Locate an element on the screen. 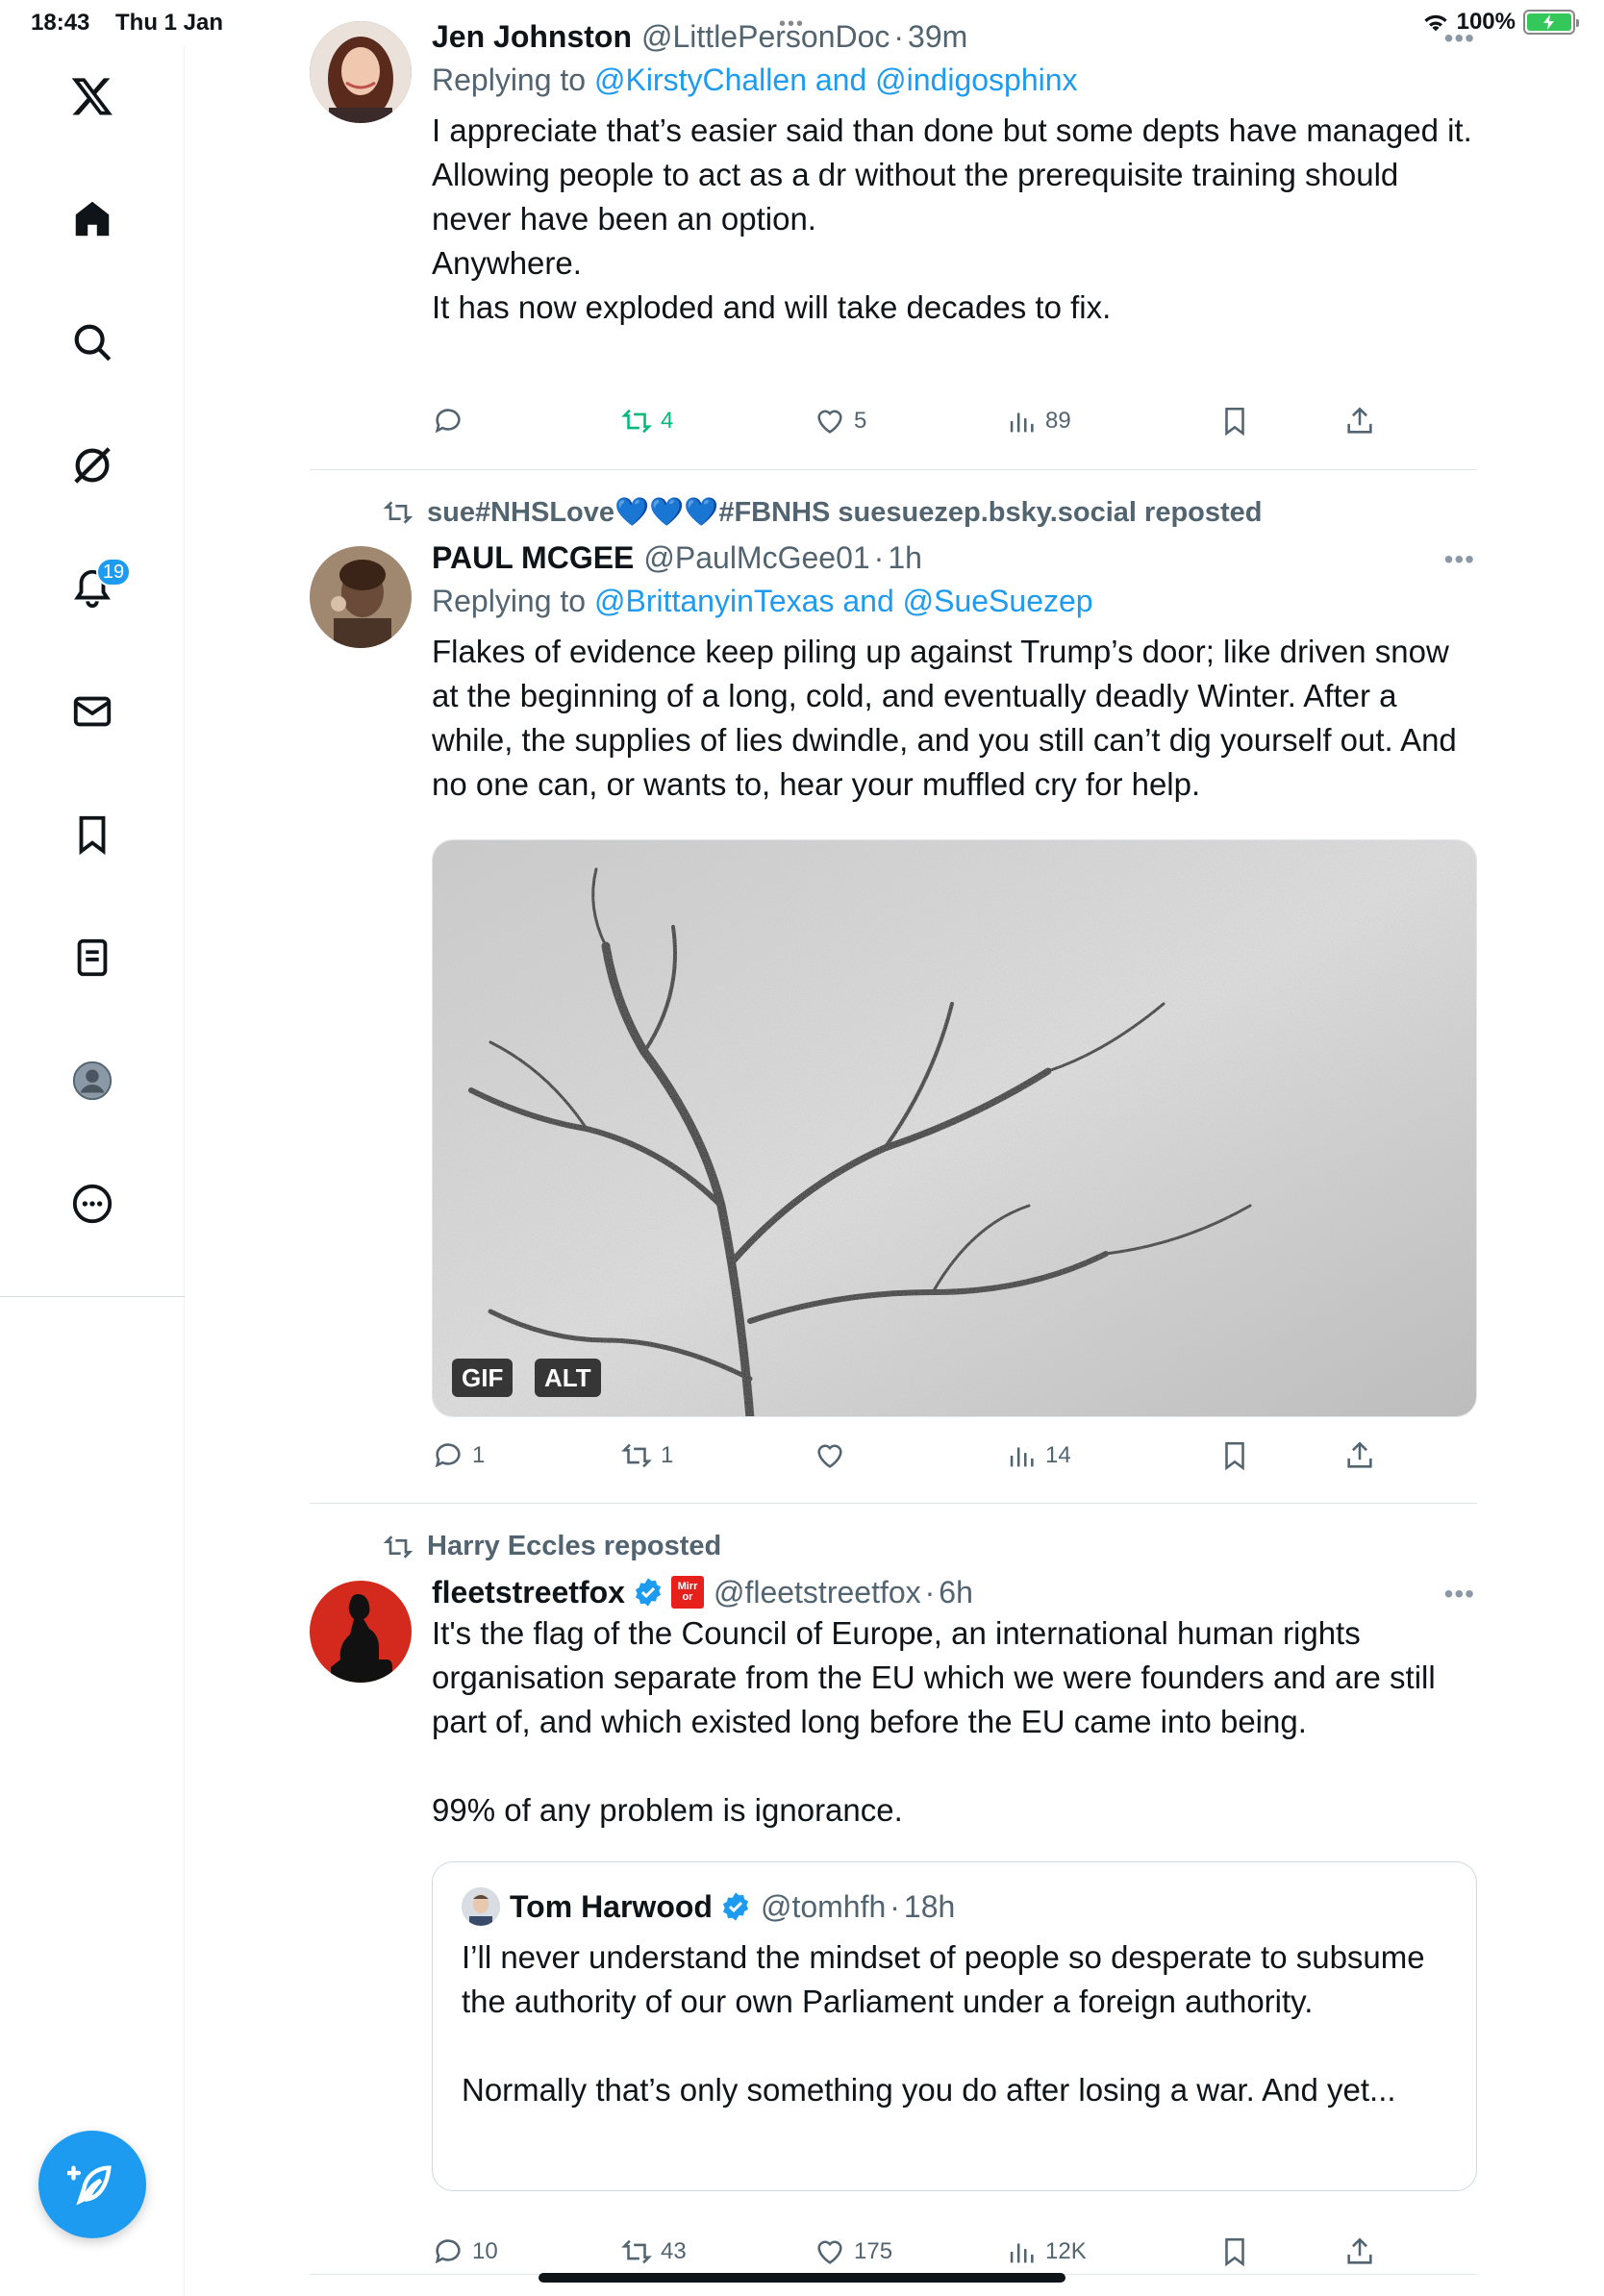 The image size is (1604, 2296). repost-button: 1 is located at coordinates (646, 1455).